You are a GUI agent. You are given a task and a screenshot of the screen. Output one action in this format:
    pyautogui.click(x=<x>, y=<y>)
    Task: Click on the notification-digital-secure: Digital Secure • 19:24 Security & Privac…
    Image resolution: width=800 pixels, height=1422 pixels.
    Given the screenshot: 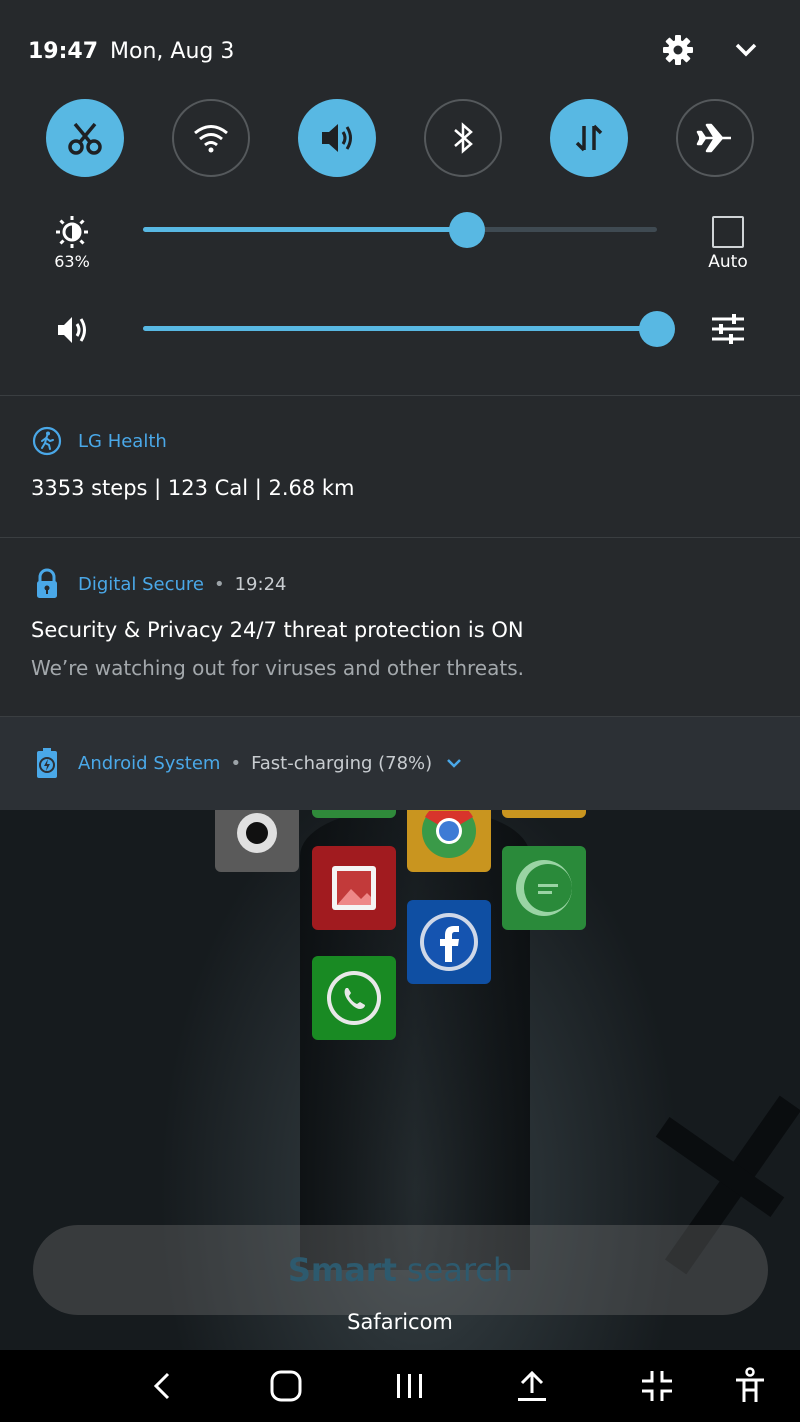 What is the action you would take?
    pyautogui.click(x=400, y=627)
    